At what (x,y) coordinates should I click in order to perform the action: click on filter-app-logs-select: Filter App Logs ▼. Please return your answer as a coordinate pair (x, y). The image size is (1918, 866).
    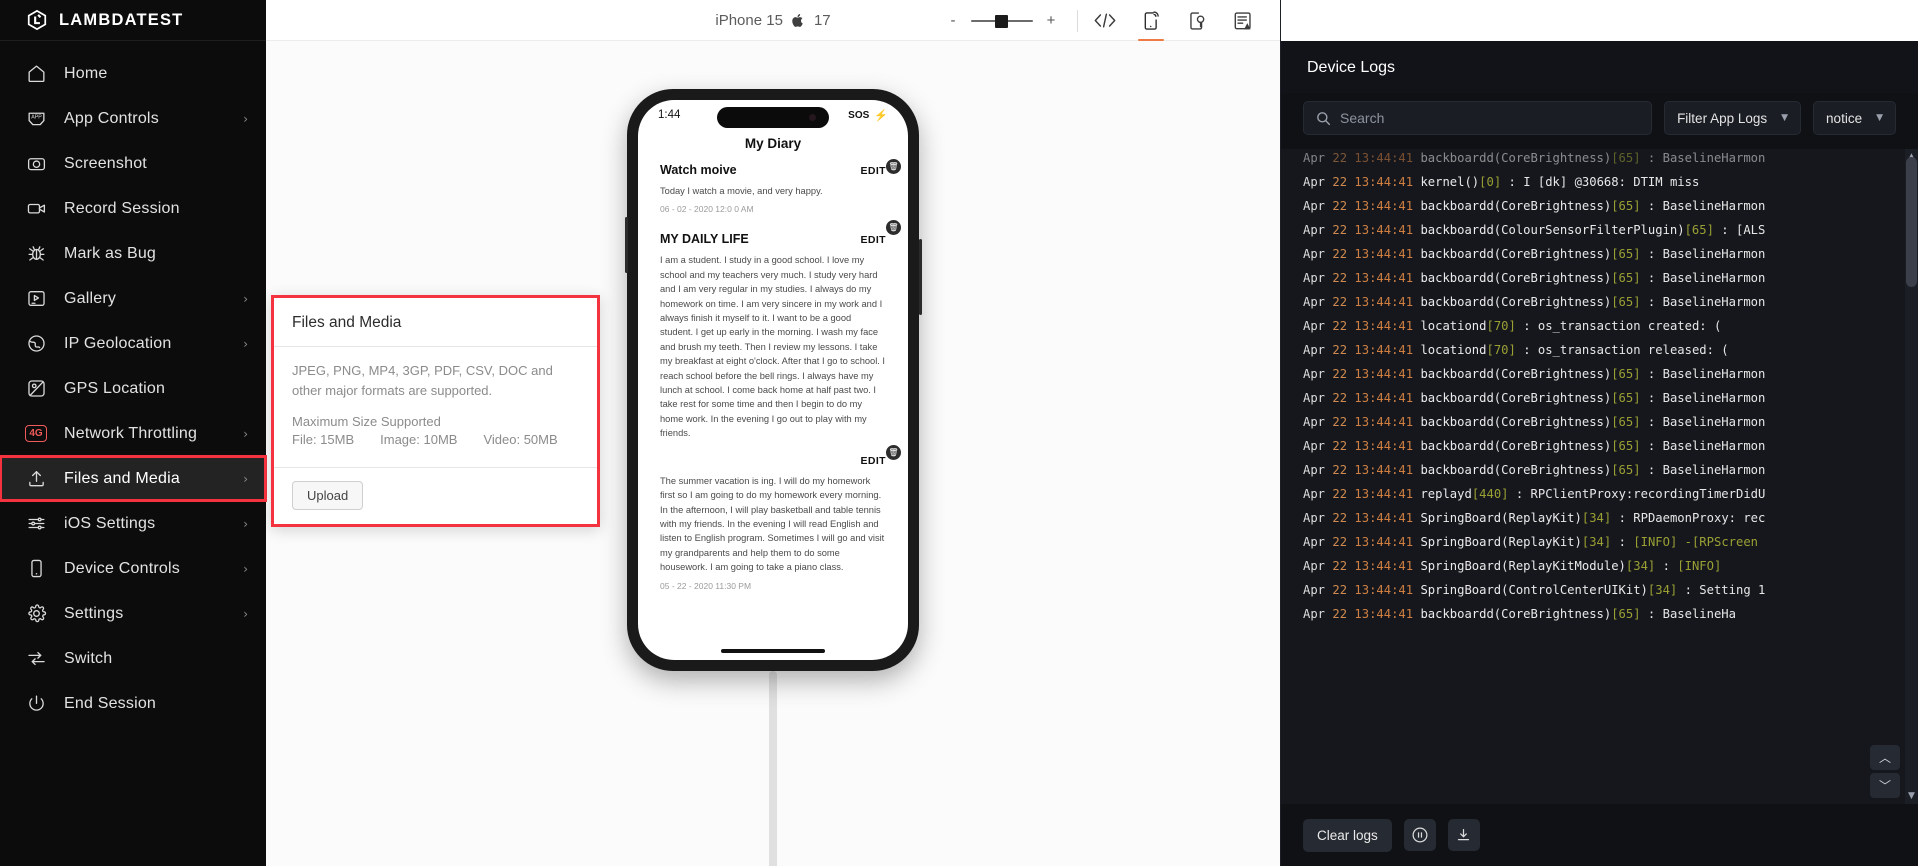
    Looking at the image, I should click on (1733, 118).